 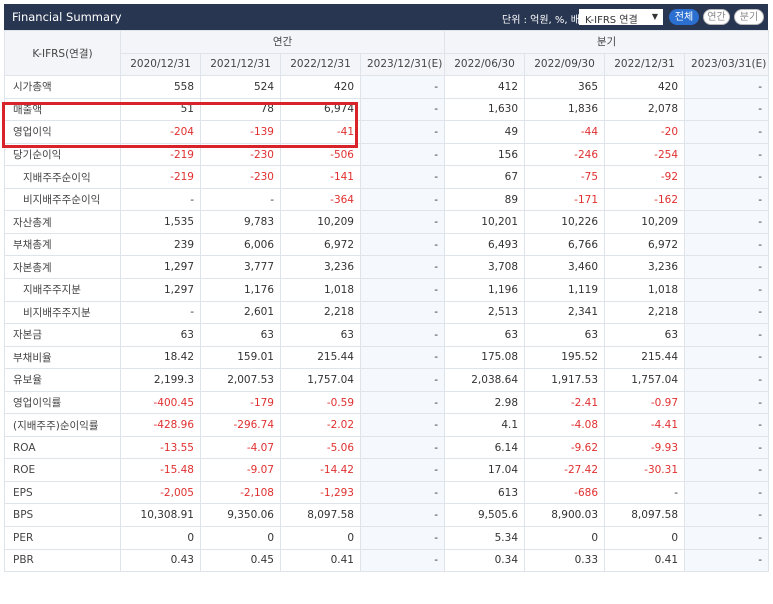 What do you see at coordinates (240, 515) in the screenshot?
I see `table-cell: 9,350.06` at bounding box center [240, 515].